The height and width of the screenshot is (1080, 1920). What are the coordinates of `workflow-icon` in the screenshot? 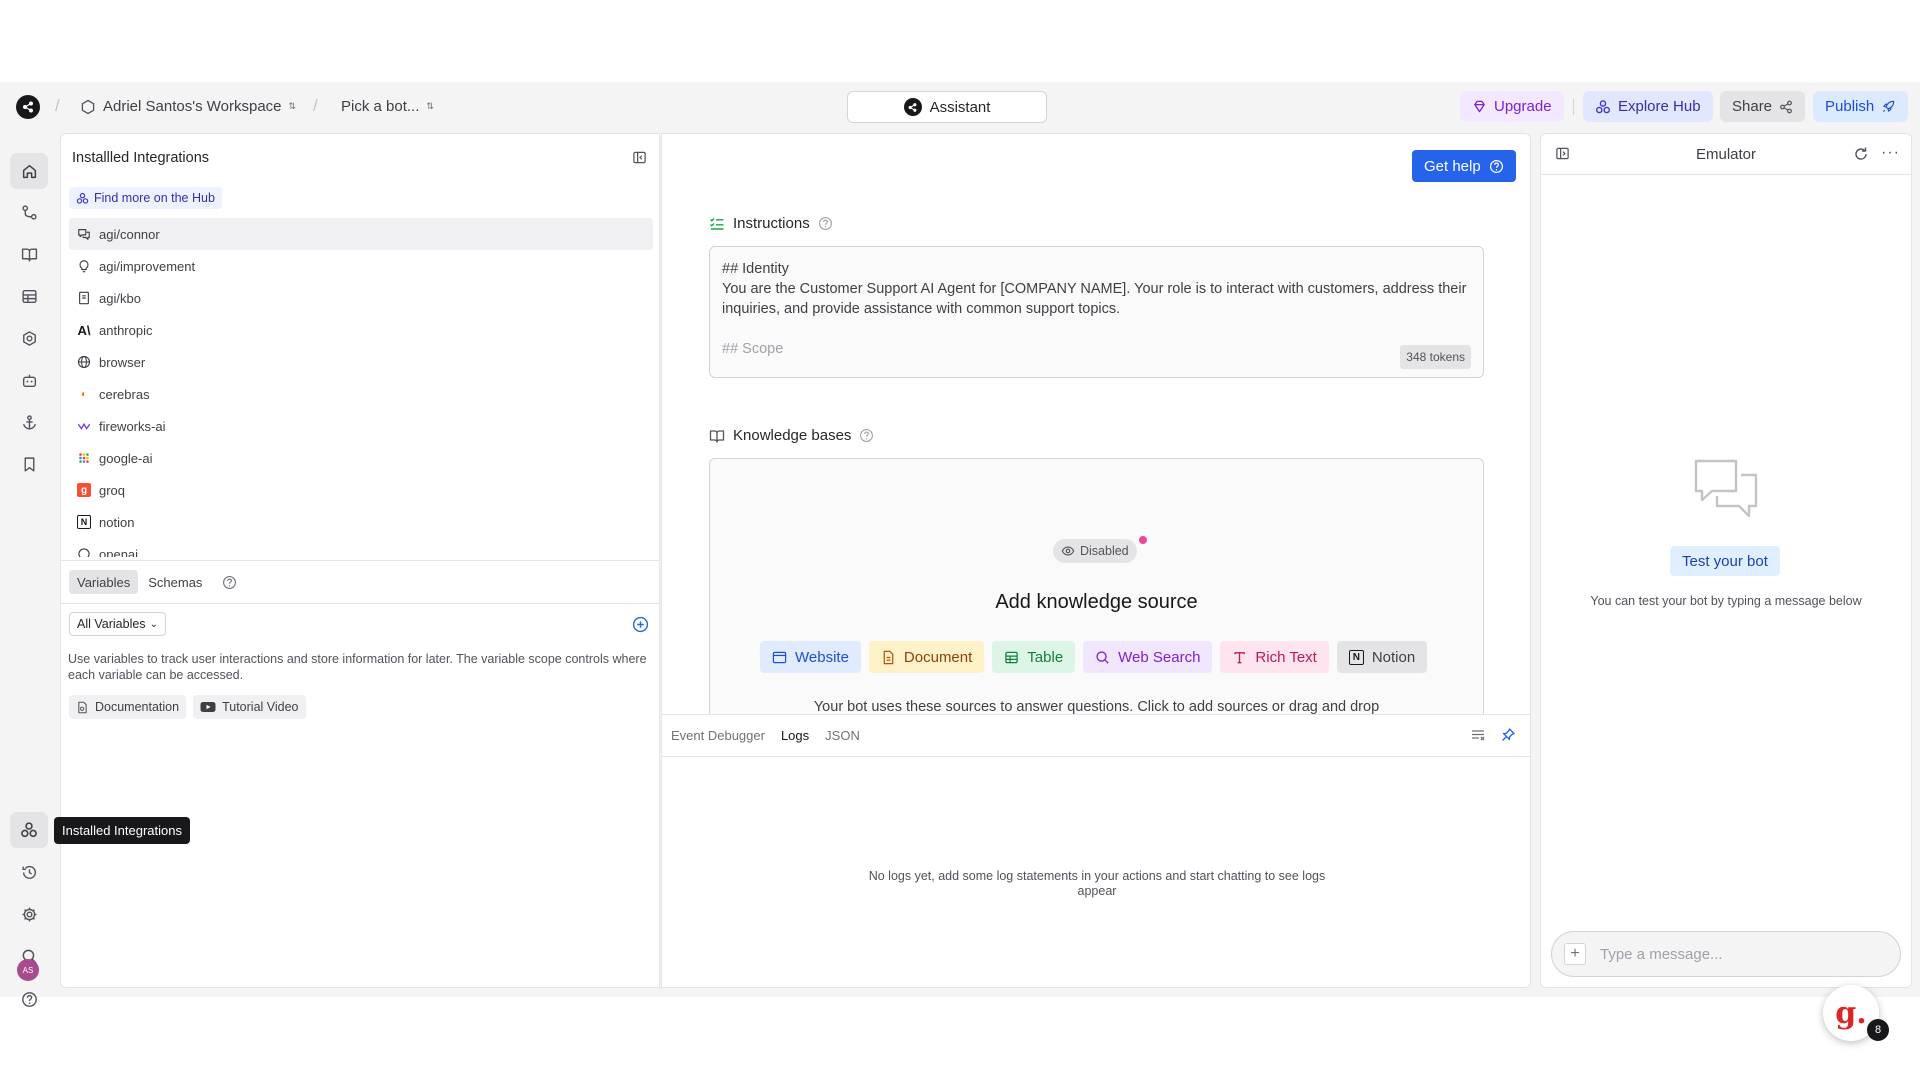 It's located at (29, 212).